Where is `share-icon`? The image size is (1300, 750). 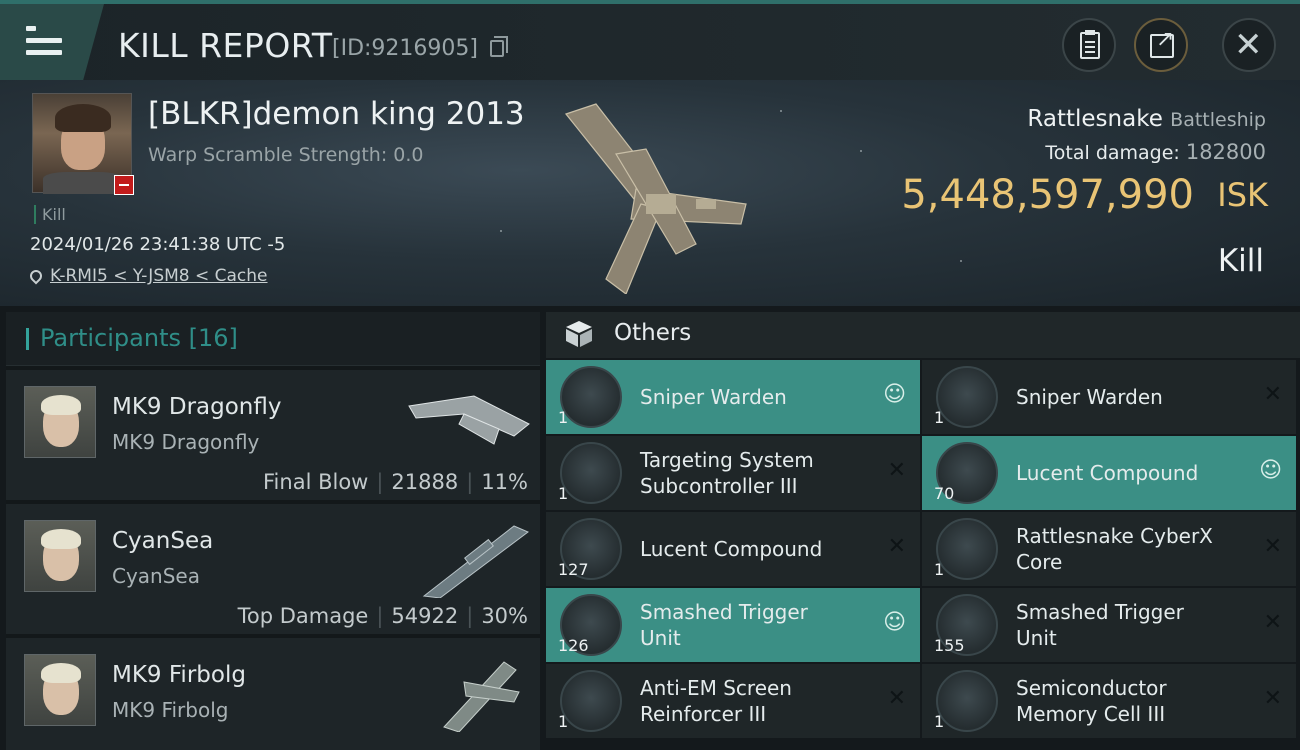 share-icon is located at coordinates (1162, 42).